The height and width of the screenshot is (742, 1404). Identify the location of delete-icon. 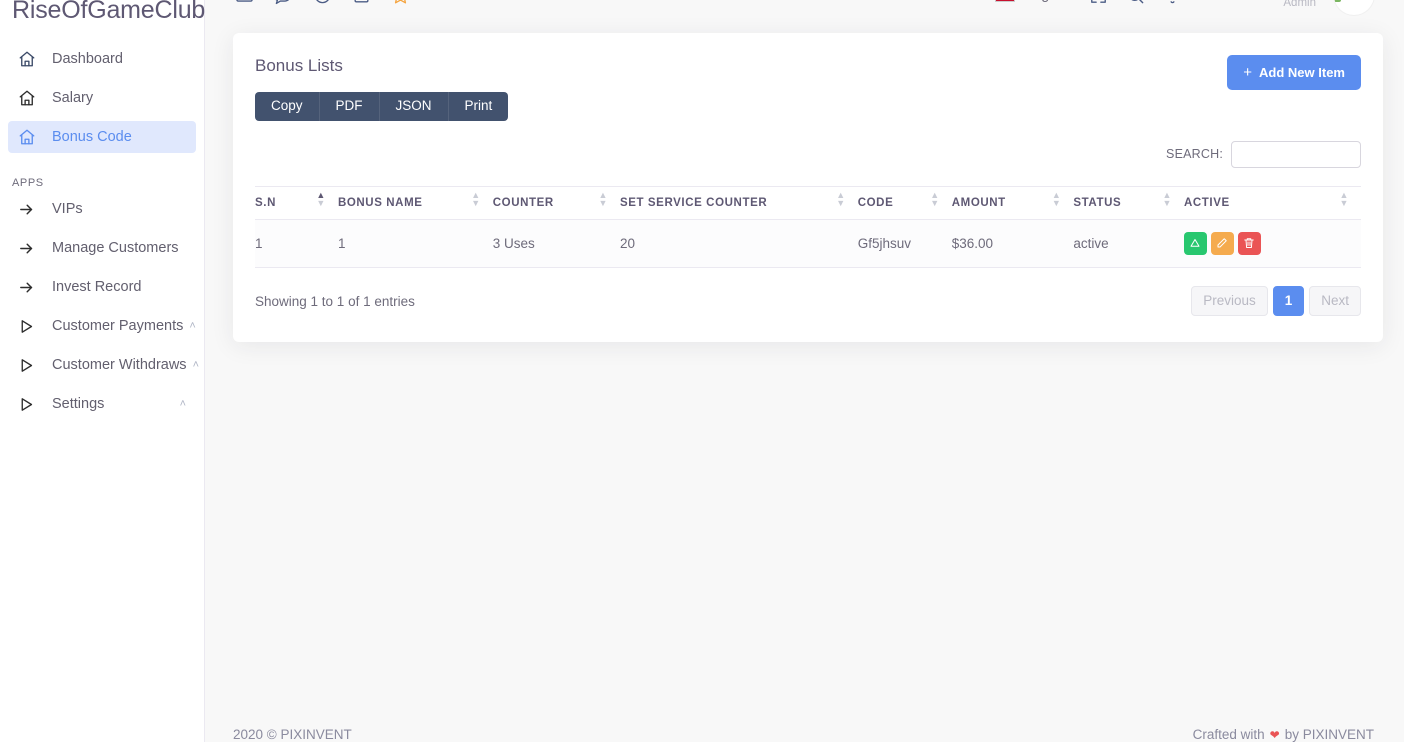
(1249, 243).